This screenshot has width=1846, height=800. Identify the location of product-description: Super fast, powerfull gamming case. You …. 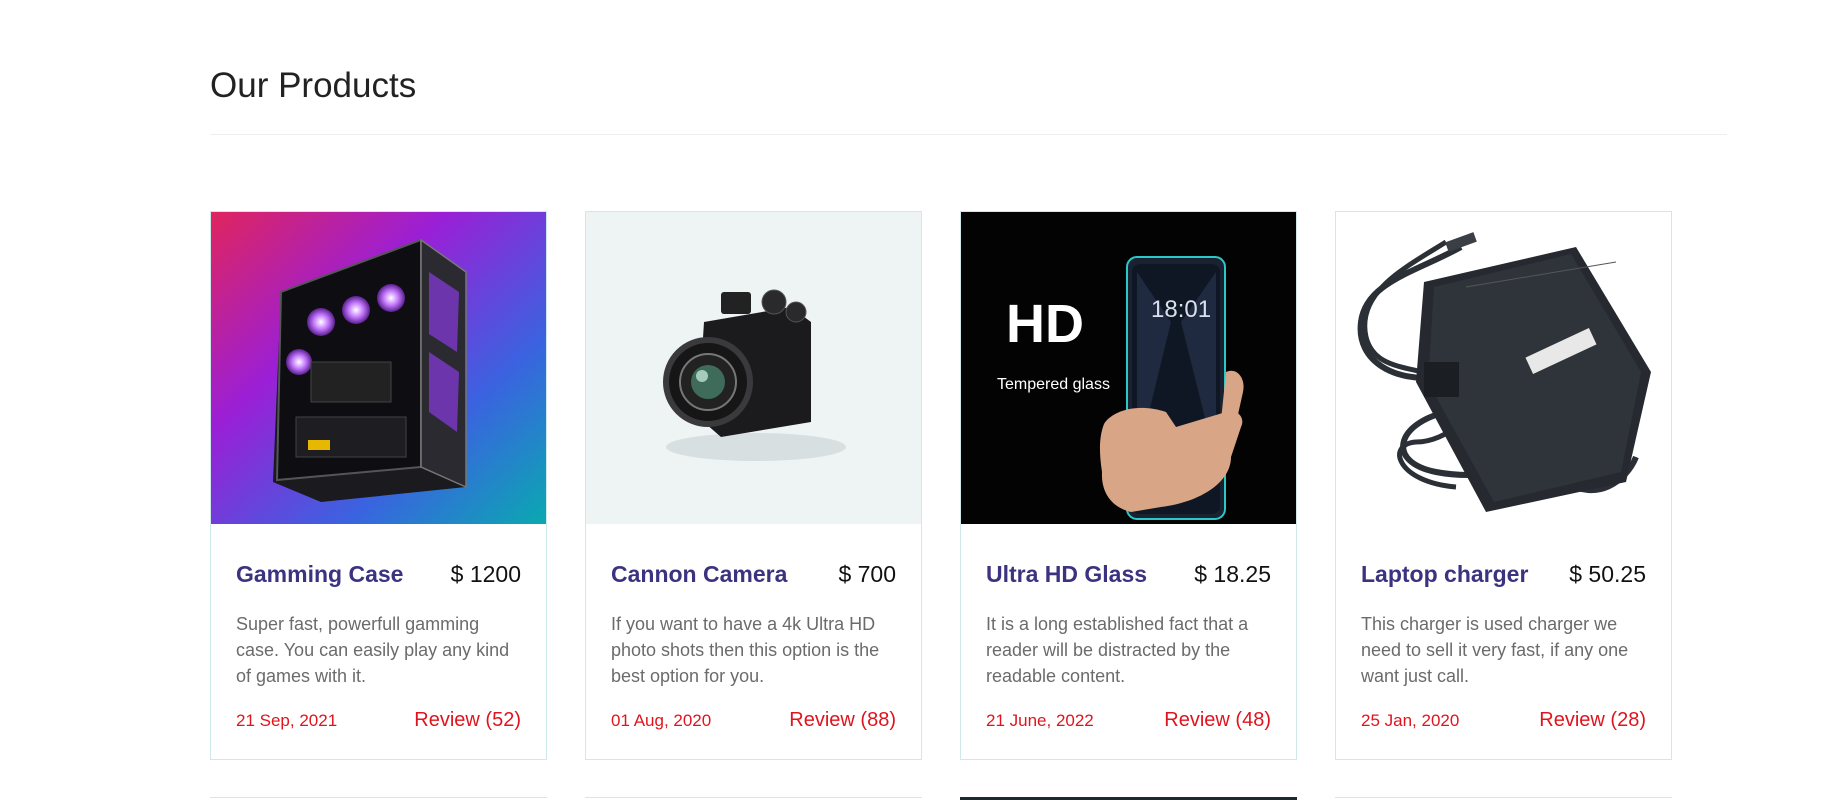
(373, 650).